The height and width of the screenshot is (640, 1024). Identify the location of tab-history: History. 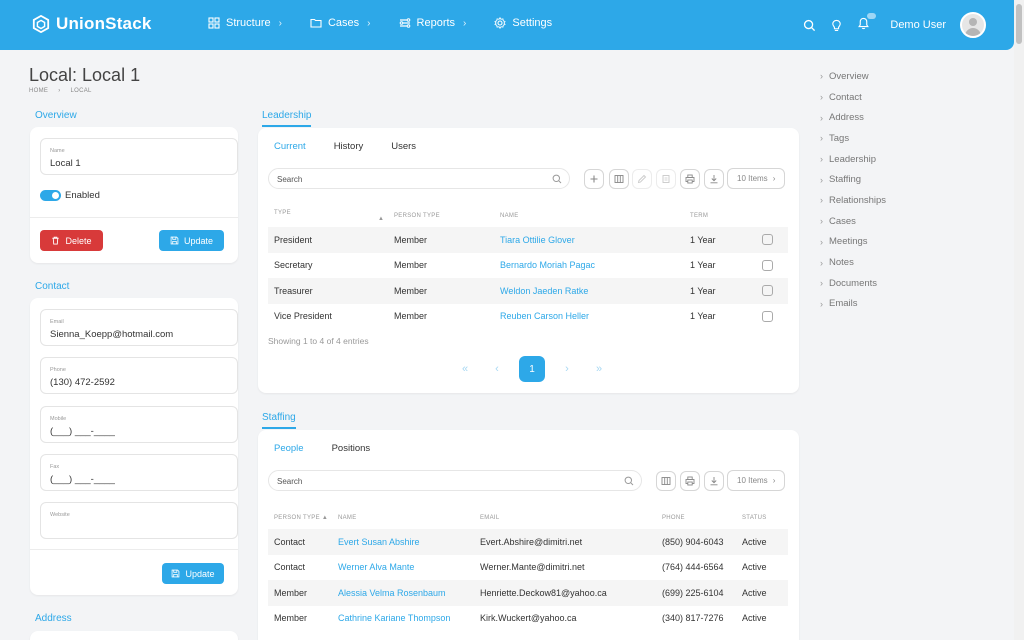
(349, 146).